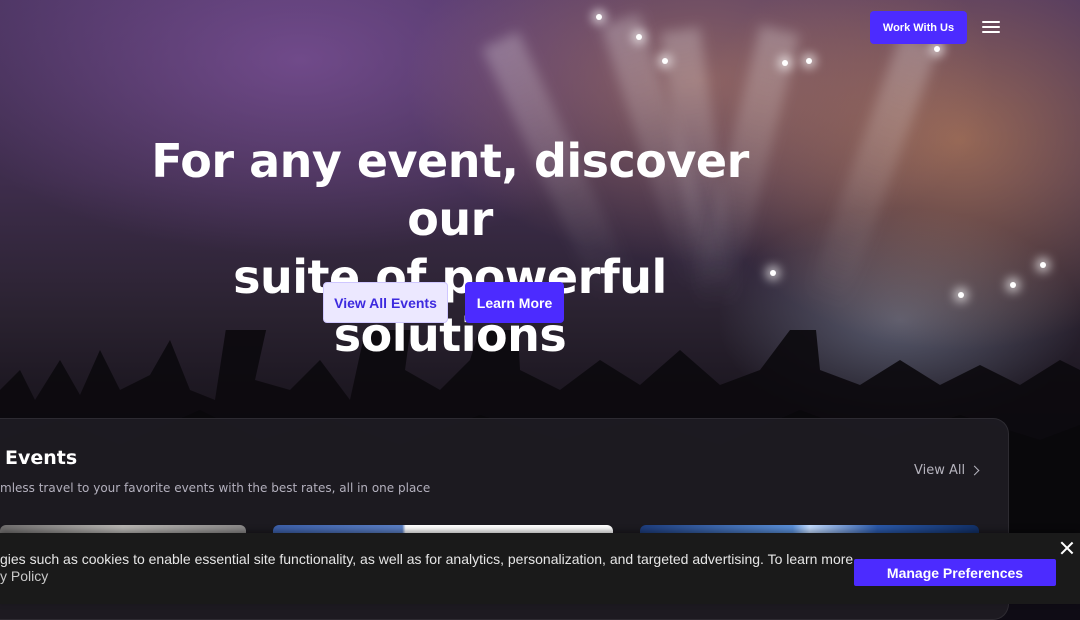 This screenshot has height=620, width=1080. What do you see at coordinates (974, 470) in the screenshot?
I see `chevron-right-icon` at bounding box center [974, 470].